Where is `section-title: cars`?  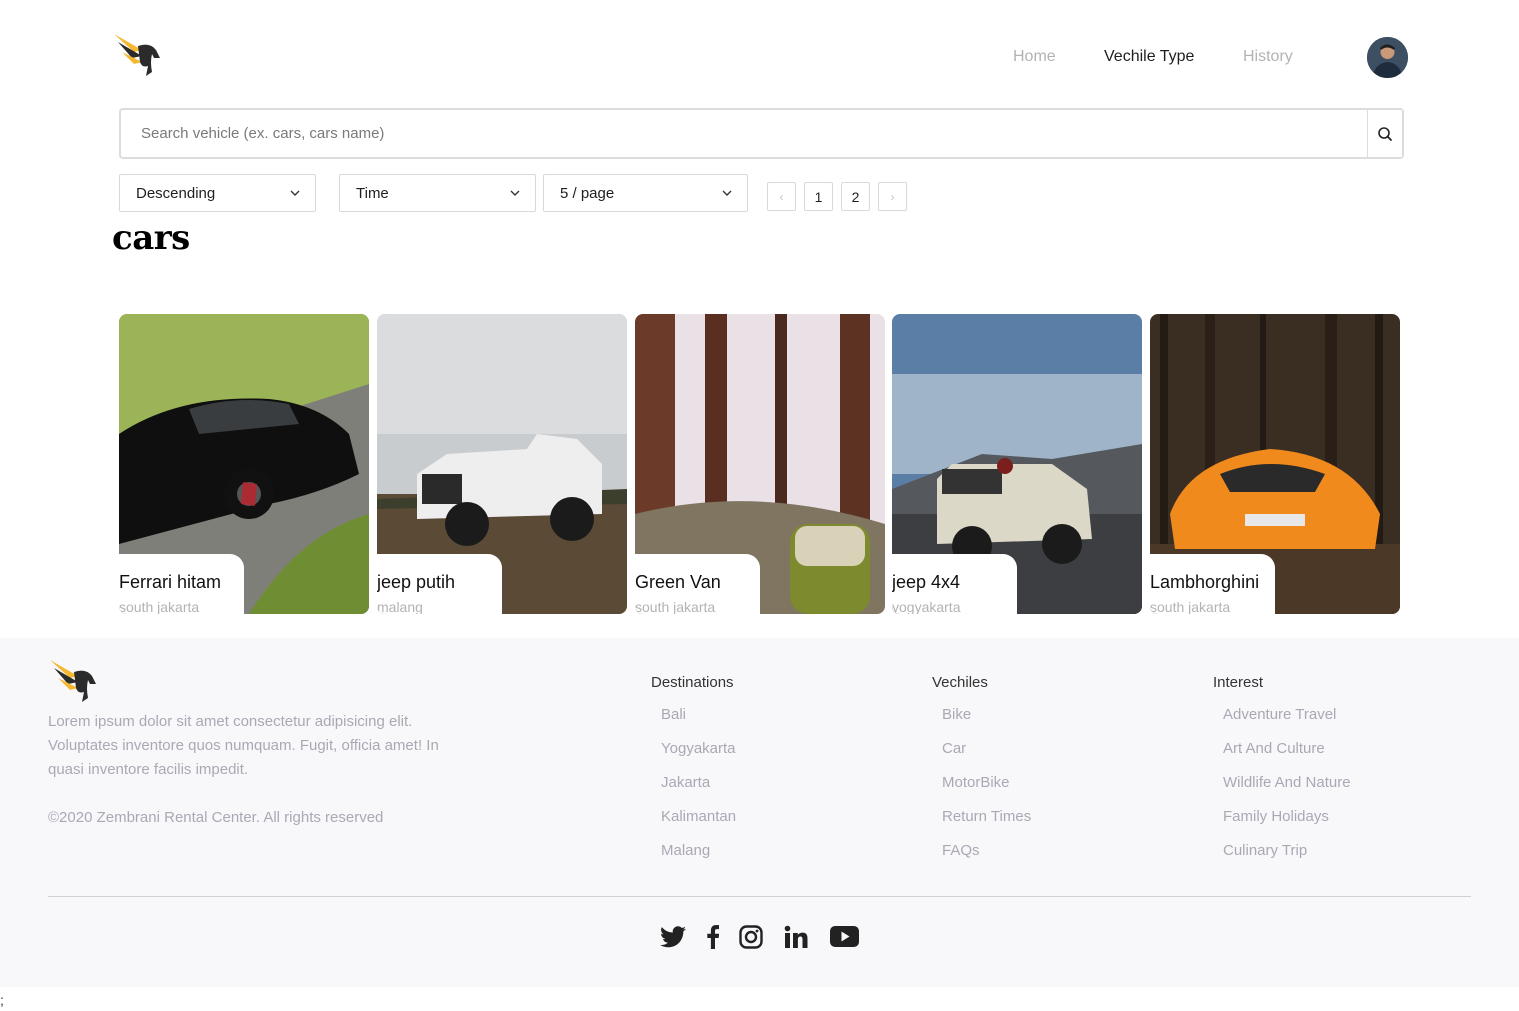
section-title: cars is located at coordinates (151, 238).